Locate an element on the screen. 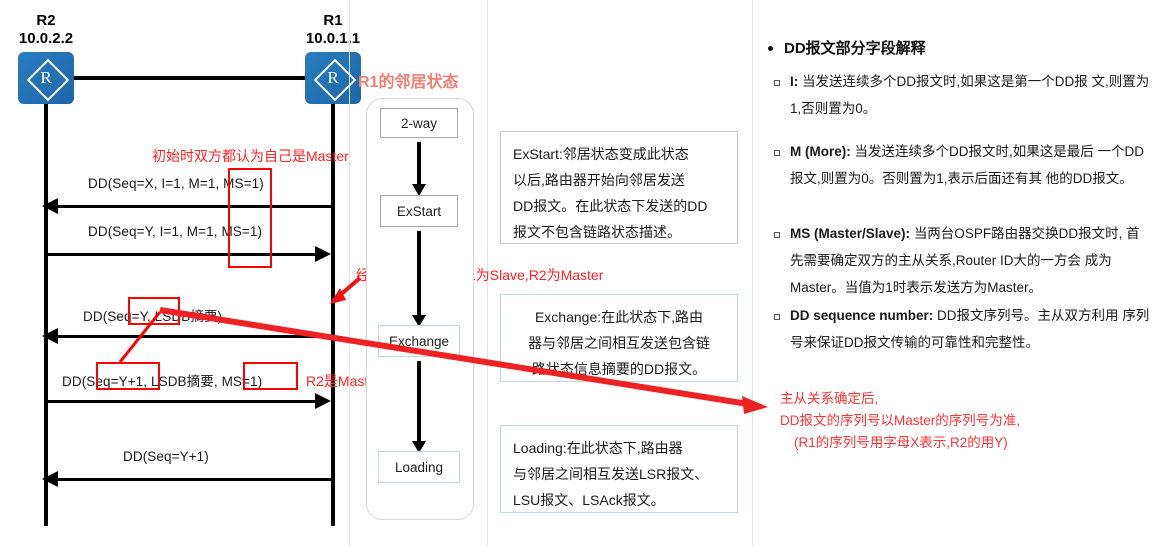  neighbor-state-title: R1的邻居状态 is located at coordinates (408, 82).